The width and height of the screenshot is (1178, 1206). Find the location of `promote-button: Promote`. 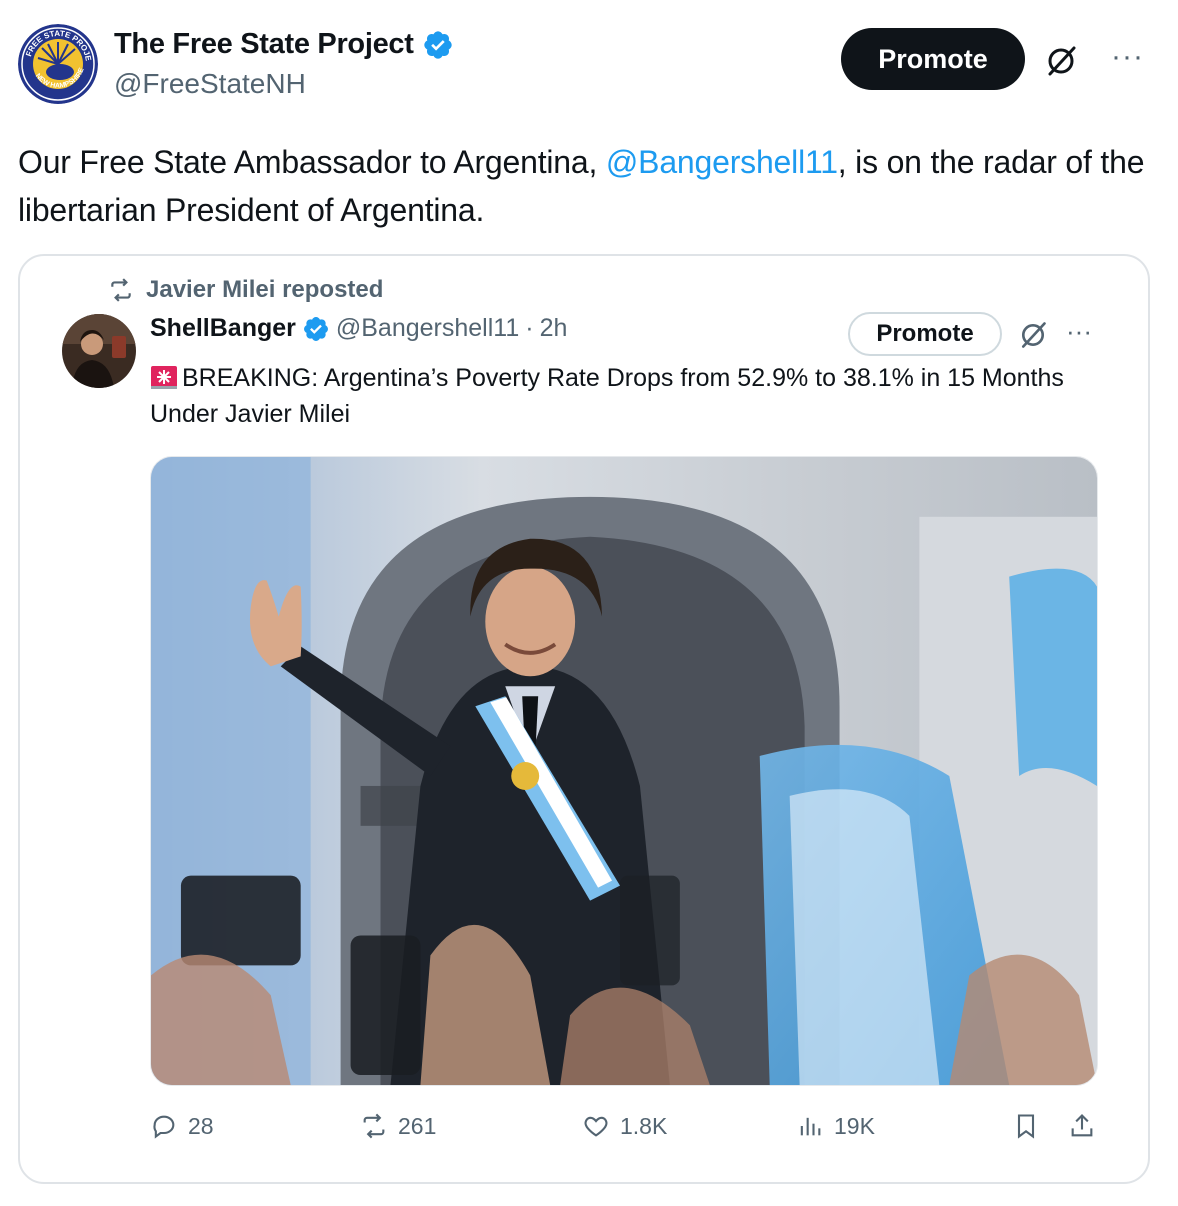

promote-button: Promote is located at coordinates (933, 59).